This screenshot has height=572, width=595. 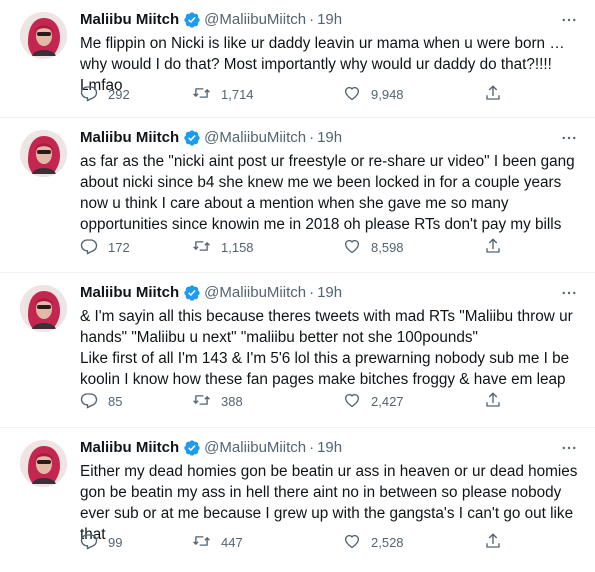 What do you see at coordinates (292, 401) in the screenshot?
I see `action-bar: 85 388 2,427` at bounding box center [292, 401].